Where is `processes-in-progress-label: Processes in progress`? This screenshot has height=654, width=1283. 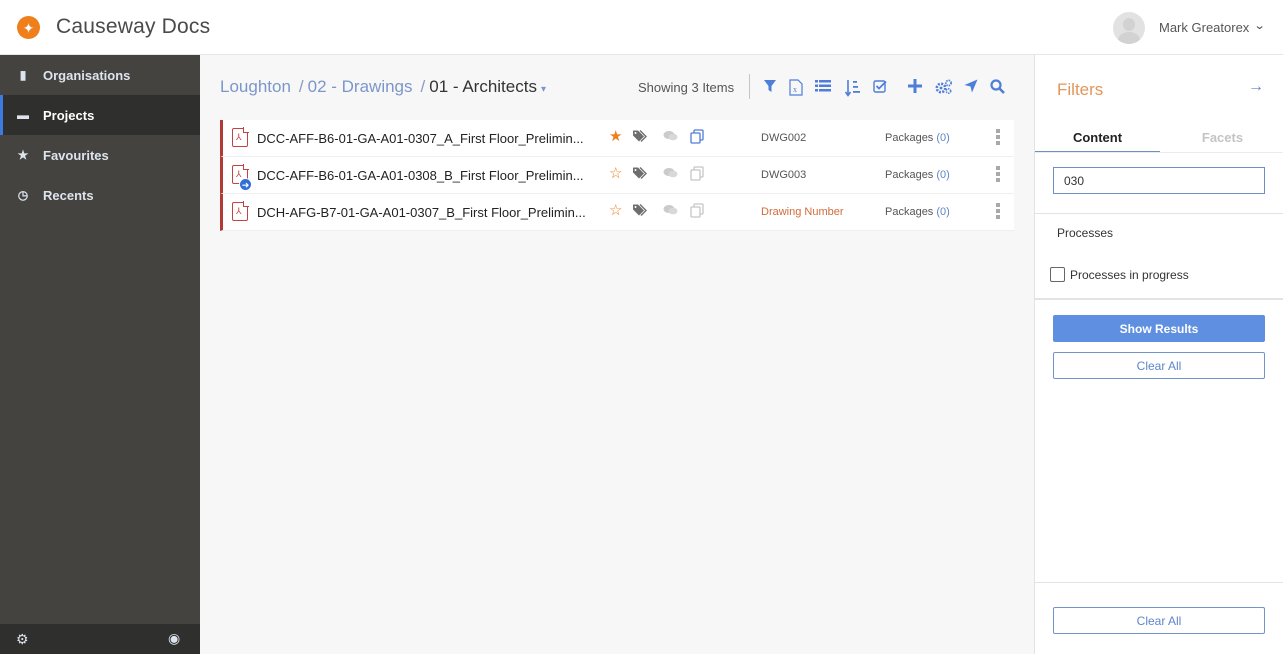 processes-in-progress-label: Processes in progress is located at coordinates (1129, 275).